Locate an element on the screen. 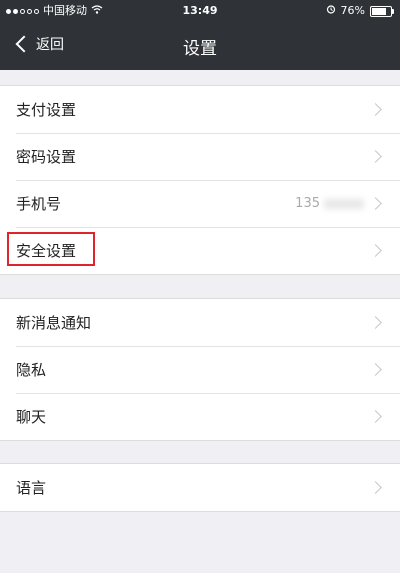  settings-item-label: 密码设置 is located at coordinates (46, 157).